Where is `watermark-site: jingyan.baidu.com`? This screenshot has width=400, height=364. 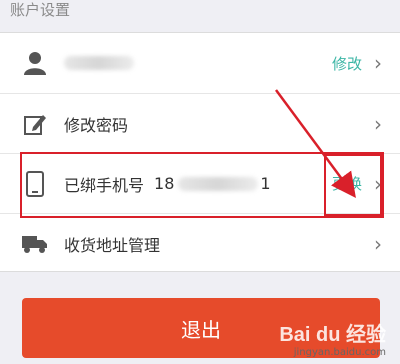
watermark-site: jingyan.baidu.com is located at coordinates (339, 352).